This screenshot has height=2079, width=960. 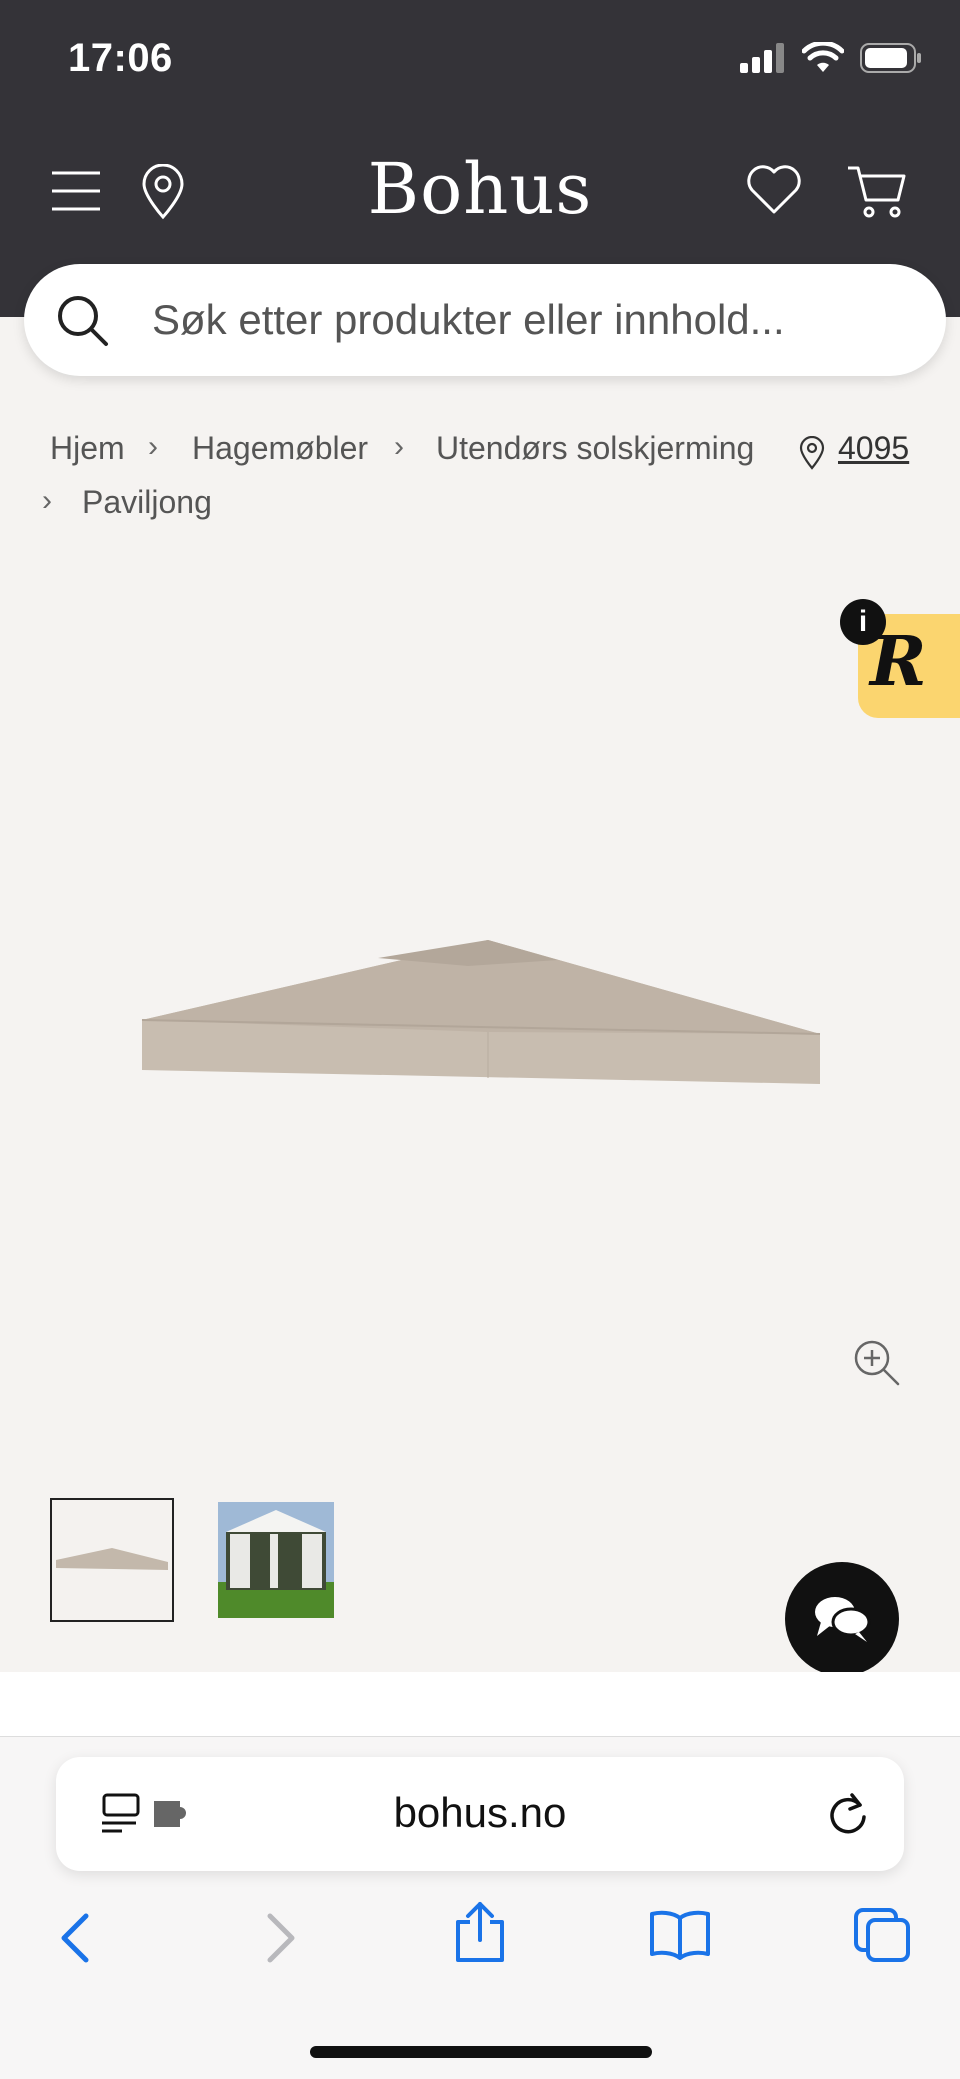 I want to click on cart-icon, so click(x=877, y=192).